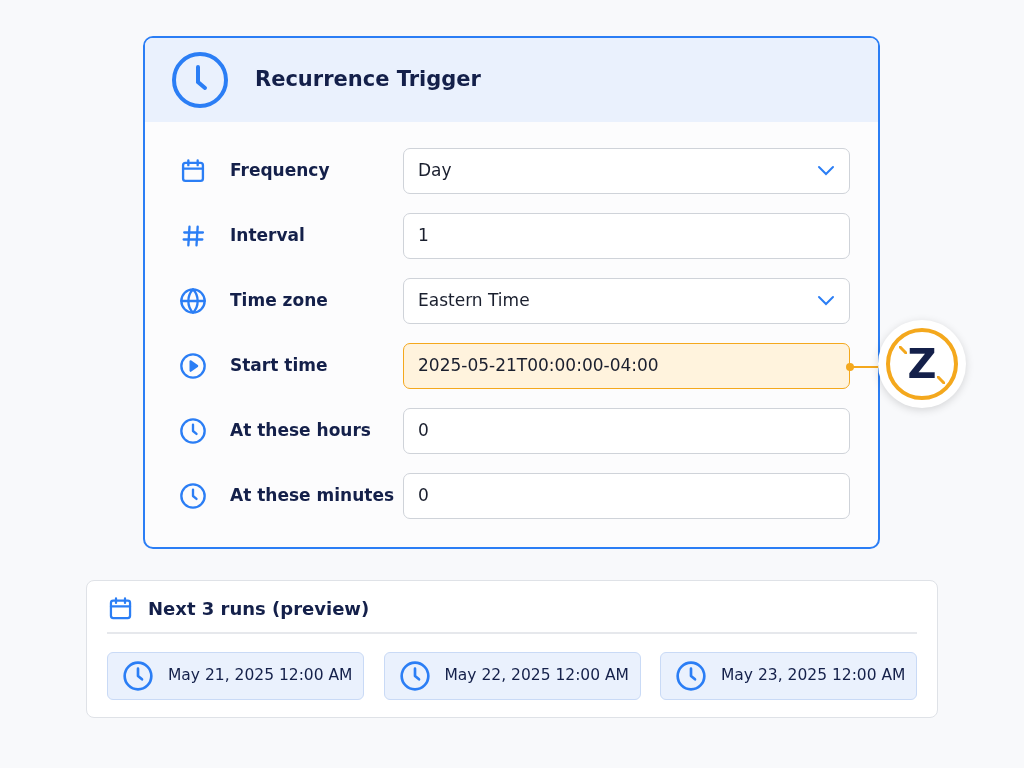 Image resolution: width=1024 pixels, height=768 pixels. I want to click on preview-title: Next 3 runs (preview), so click(259, 609).